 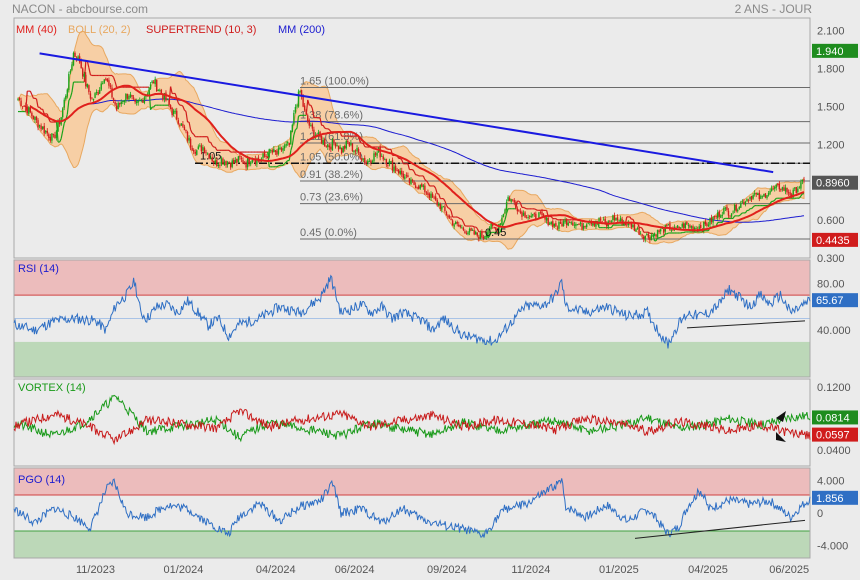 What do you see at coordinates (835, 434) in the screenshot?
I see `vortex-badge-1: 0.0597` at bounding box center [835, 434].